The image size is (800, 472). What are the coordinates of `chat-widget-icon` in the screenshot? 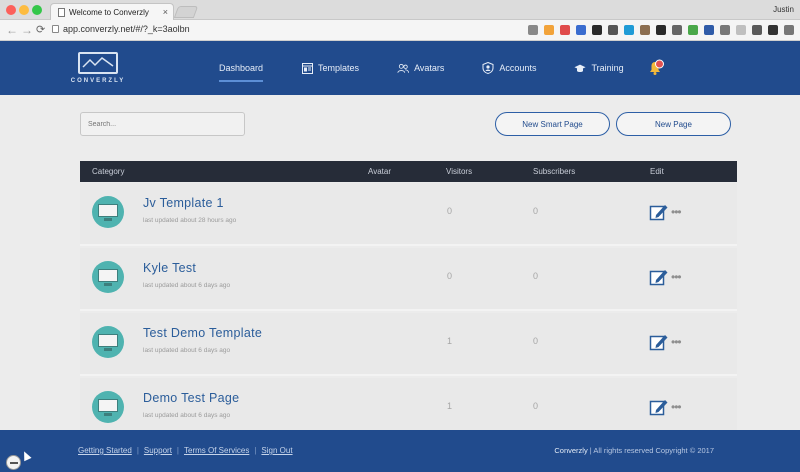 It's located at (13, 462).